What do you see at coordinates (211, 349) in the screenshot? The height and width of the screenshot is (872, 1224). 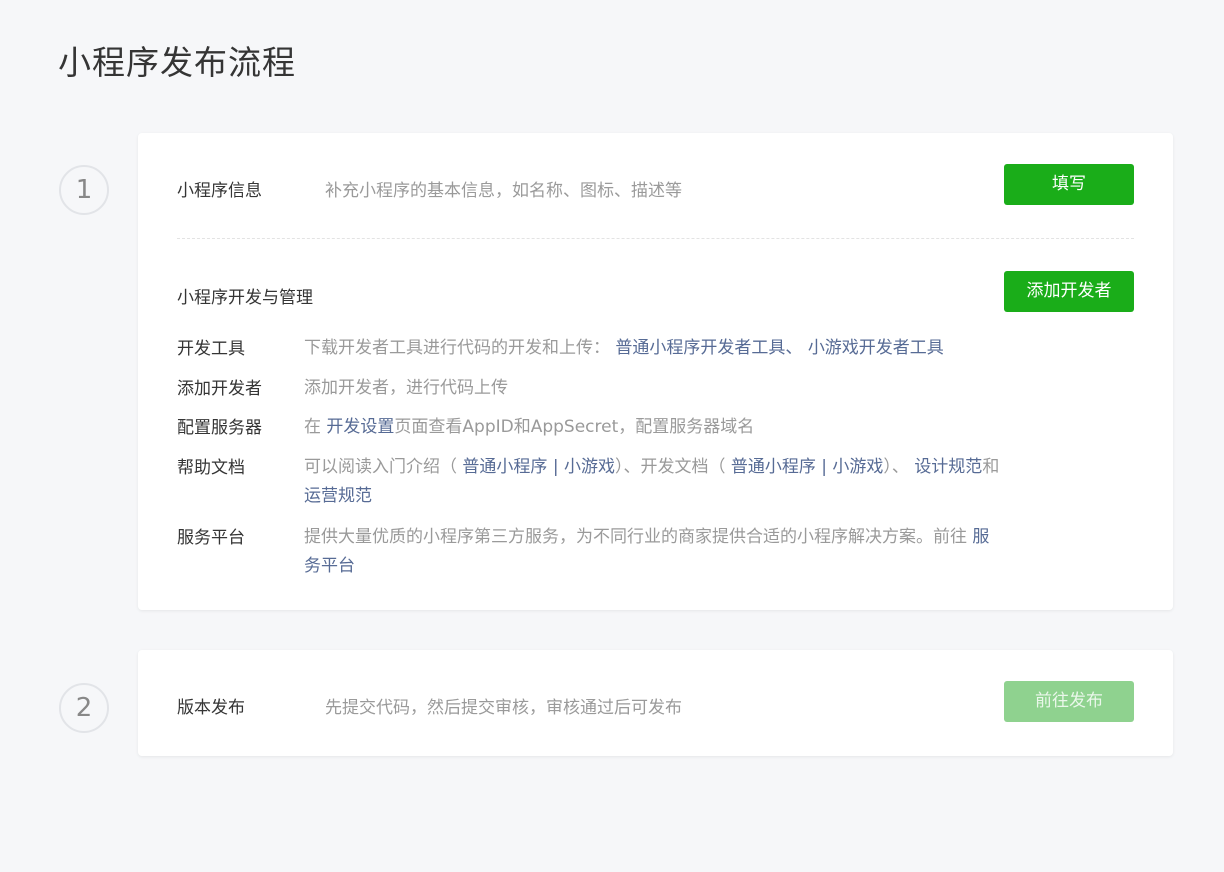 I see `row-label: 开发工具` at bounding box center [211, 349].